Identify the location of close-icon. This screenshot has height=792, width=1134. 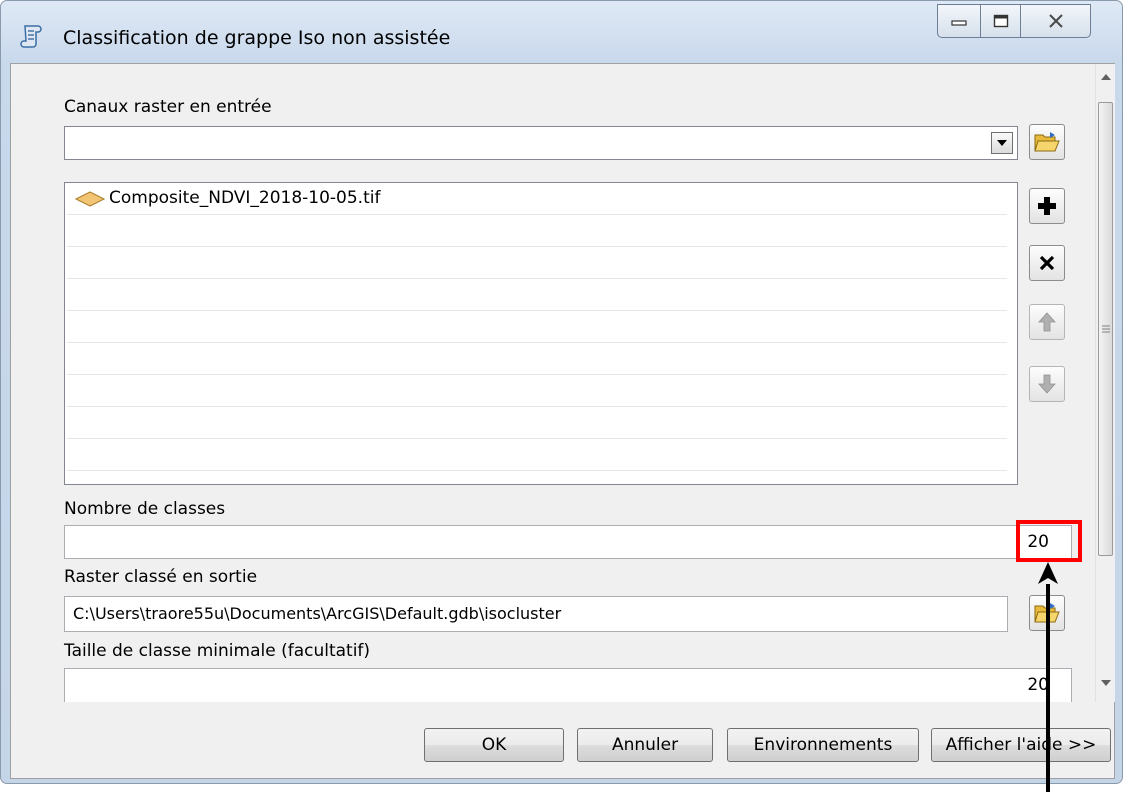
(1055, 21).